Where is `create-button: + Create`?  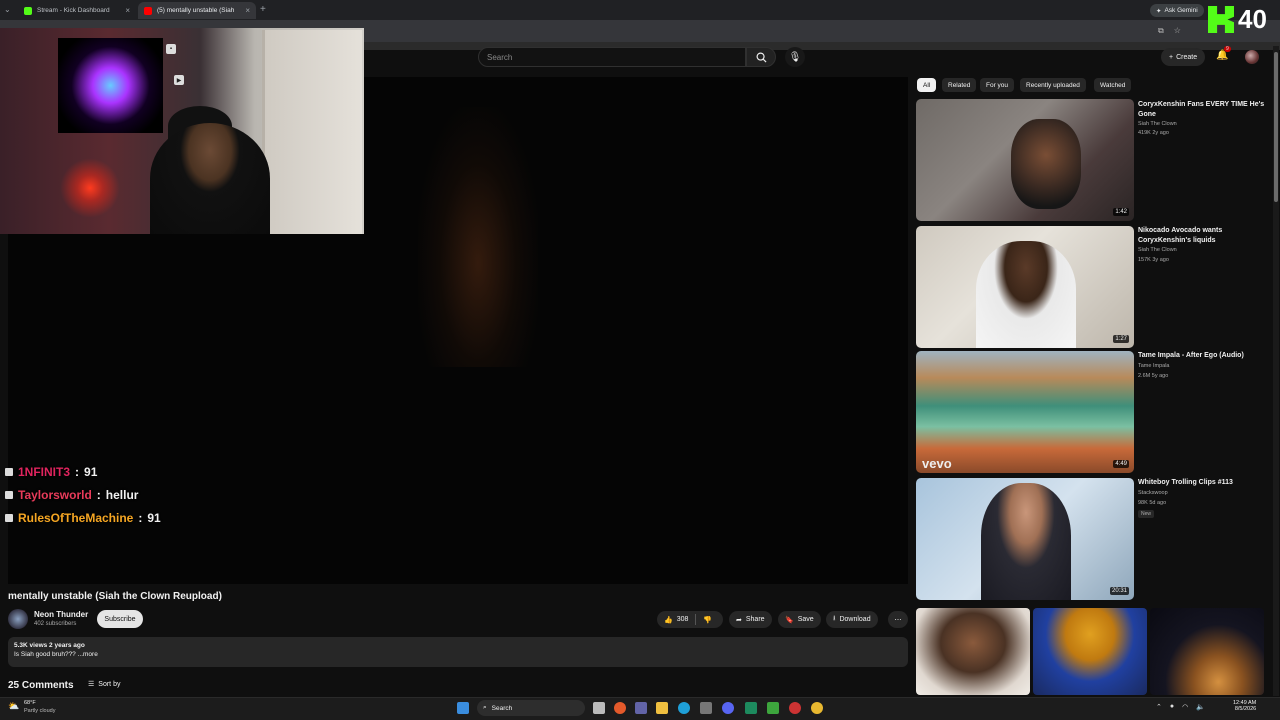
create-button: + Create is located at coordinates (1183, 57).